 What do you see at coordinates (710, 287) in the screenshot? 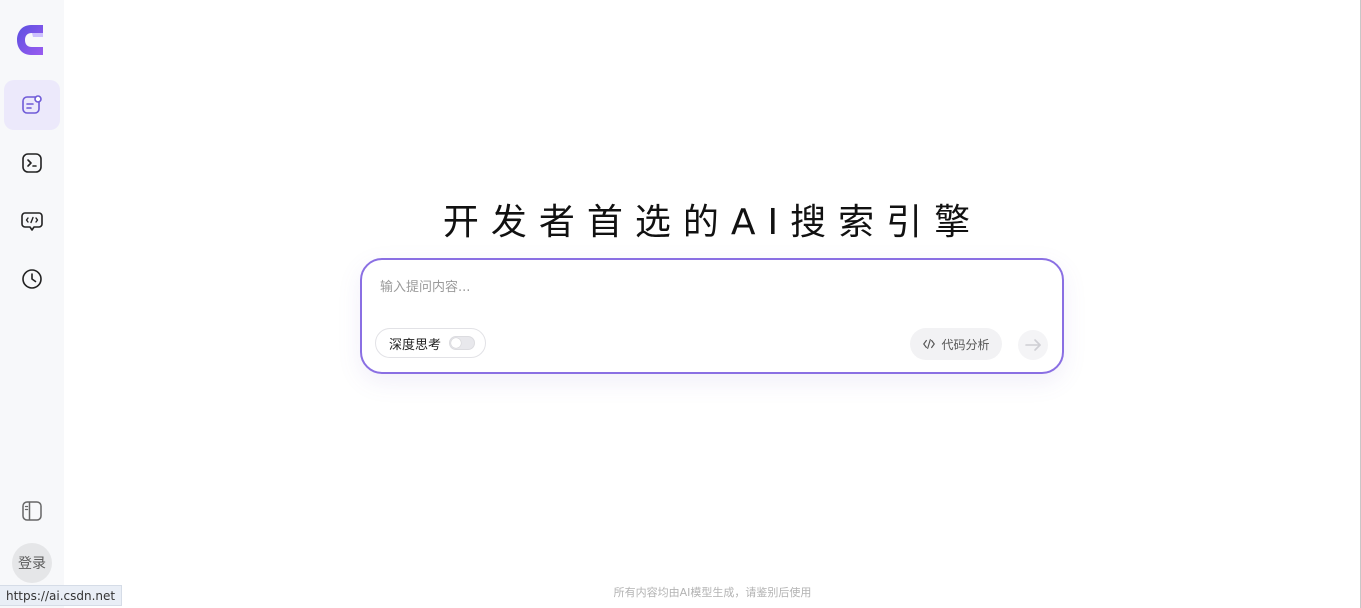
I see `prompt-input` at bounding box center [710, 287].